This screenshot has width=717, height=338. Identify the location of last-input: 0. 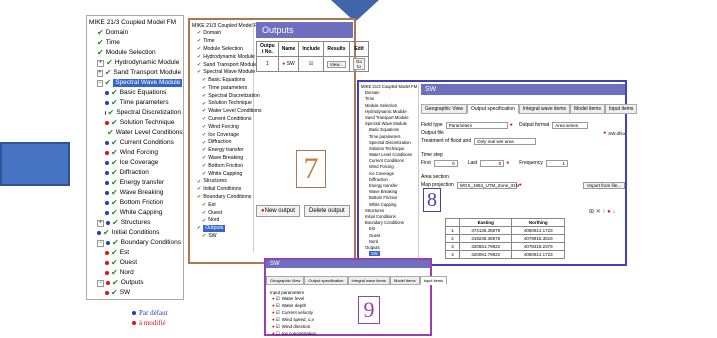
(492, 163).